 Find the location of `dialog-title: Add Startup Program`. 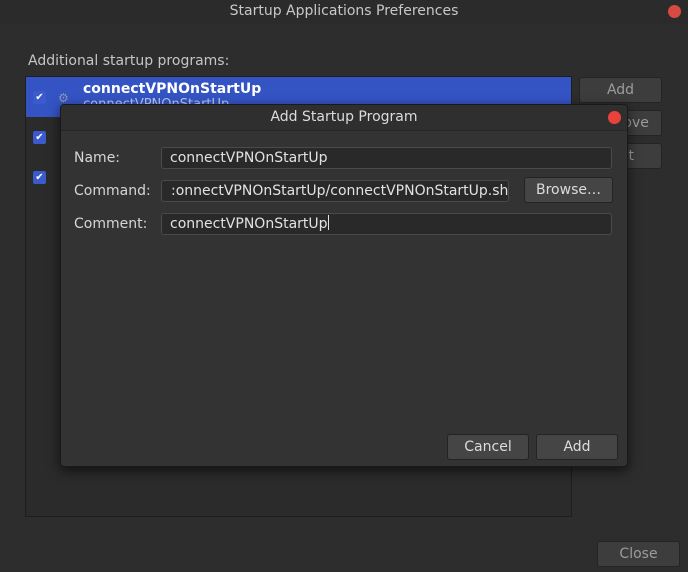

dialog-title: Add Startup Program is located at coordinates (344, 117).